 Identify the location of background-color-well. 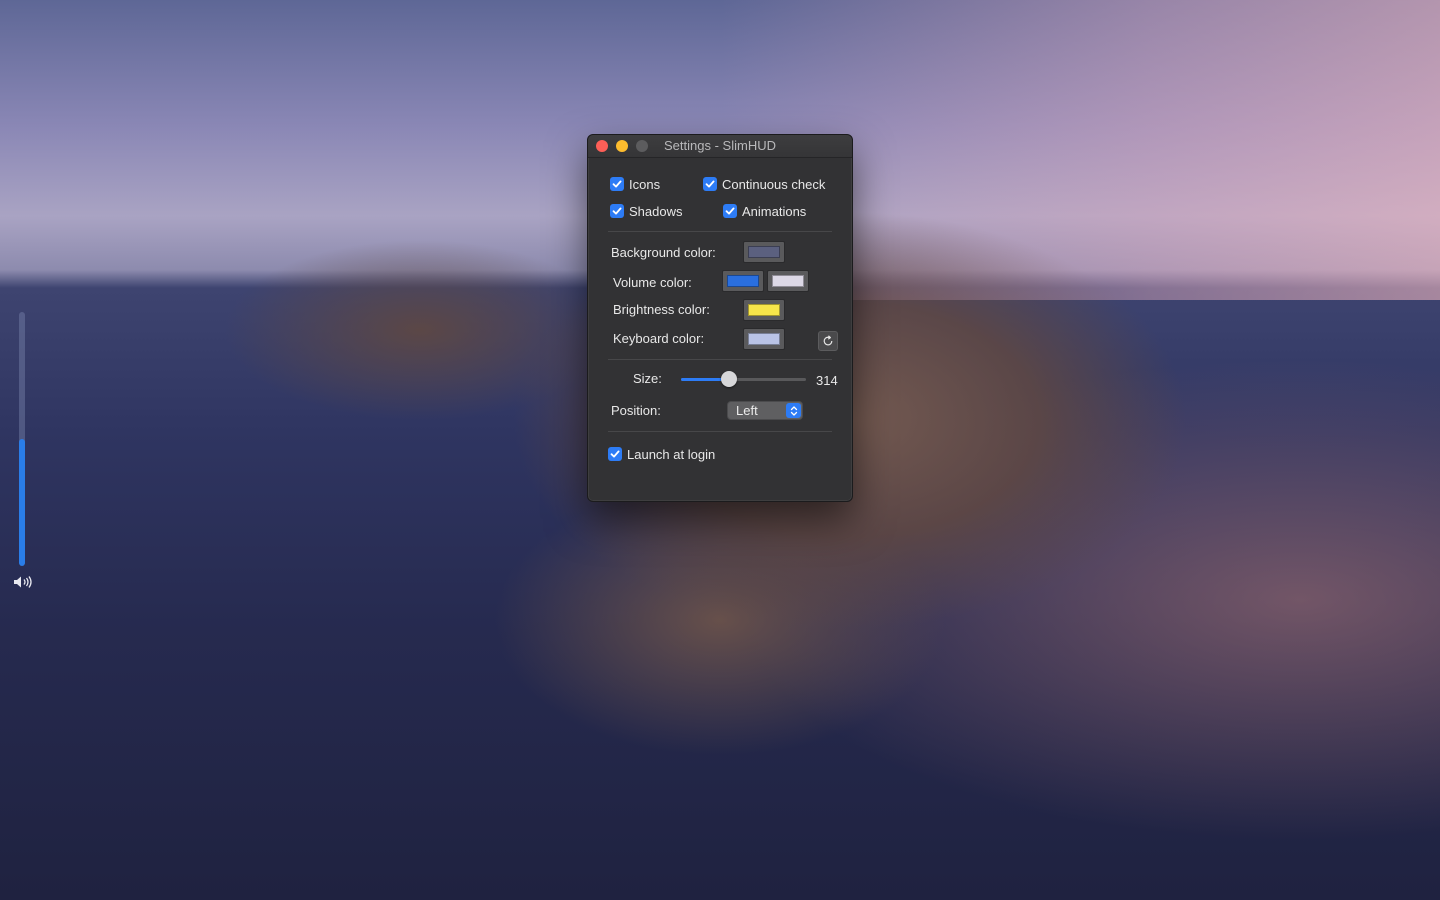
(764, 252).